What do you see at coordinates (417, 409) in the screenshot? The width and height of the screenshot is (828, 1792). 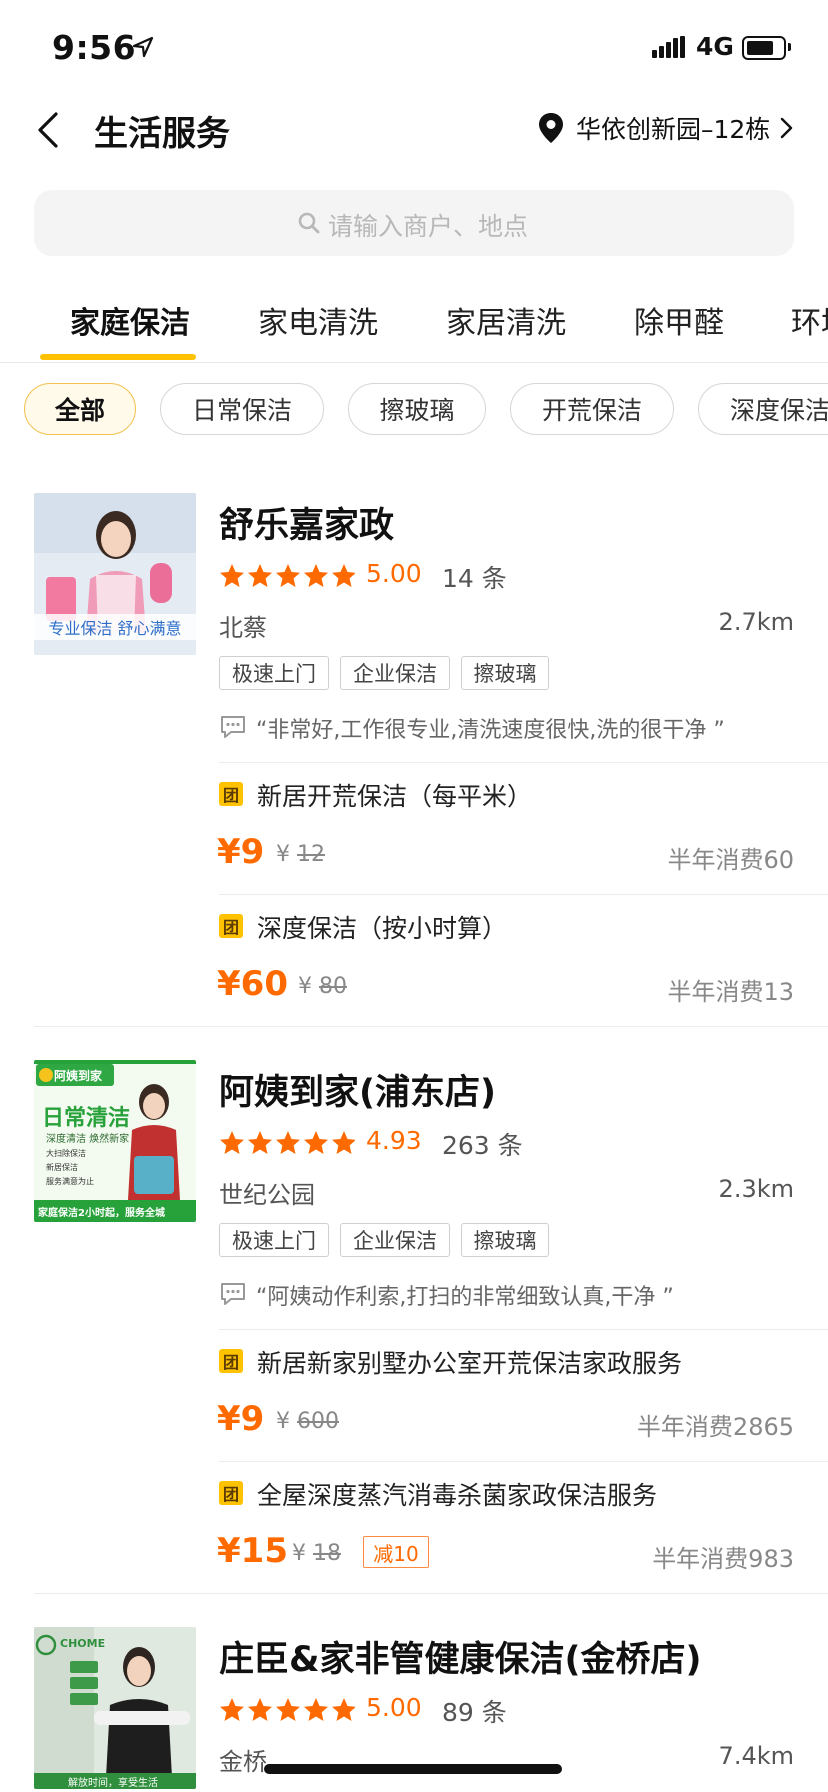 I see `chip-window-cleaning: 擦玻璃` at bounding box center [417, 409].